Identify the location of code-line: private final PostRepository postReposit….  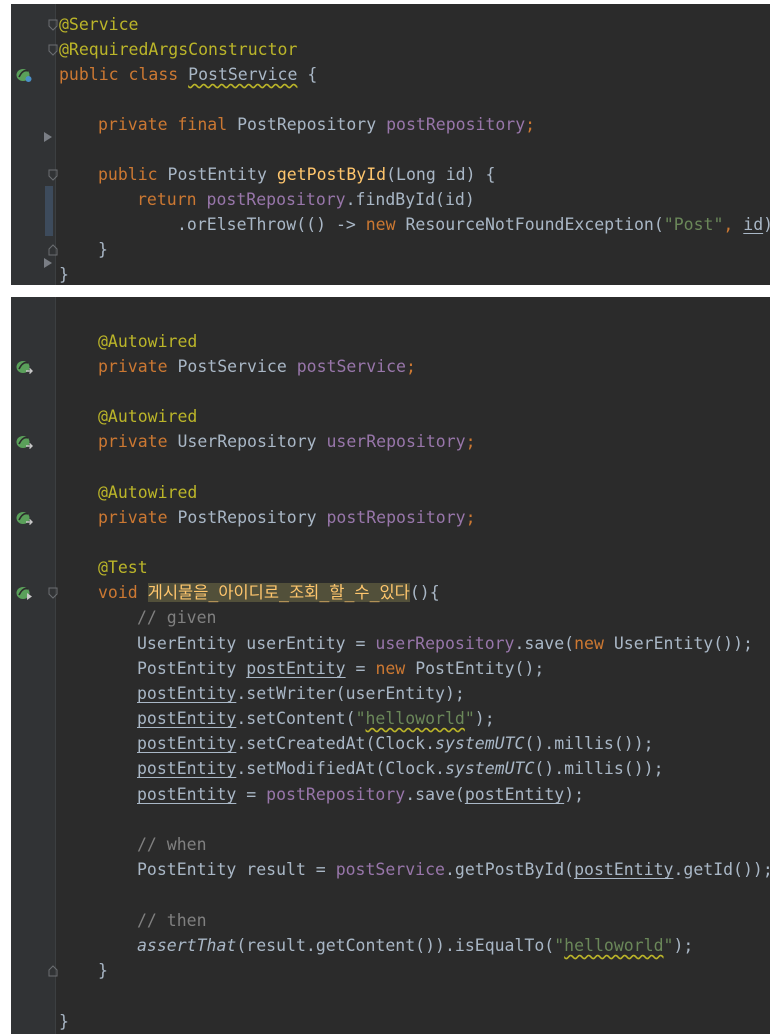
(390, 127).